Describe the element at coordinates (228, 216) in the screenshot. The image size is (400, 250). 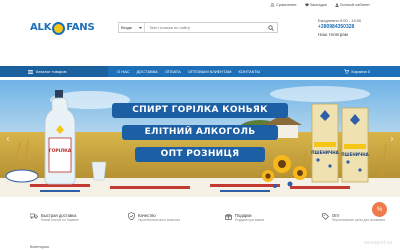
I see `gift-icon` at that location.